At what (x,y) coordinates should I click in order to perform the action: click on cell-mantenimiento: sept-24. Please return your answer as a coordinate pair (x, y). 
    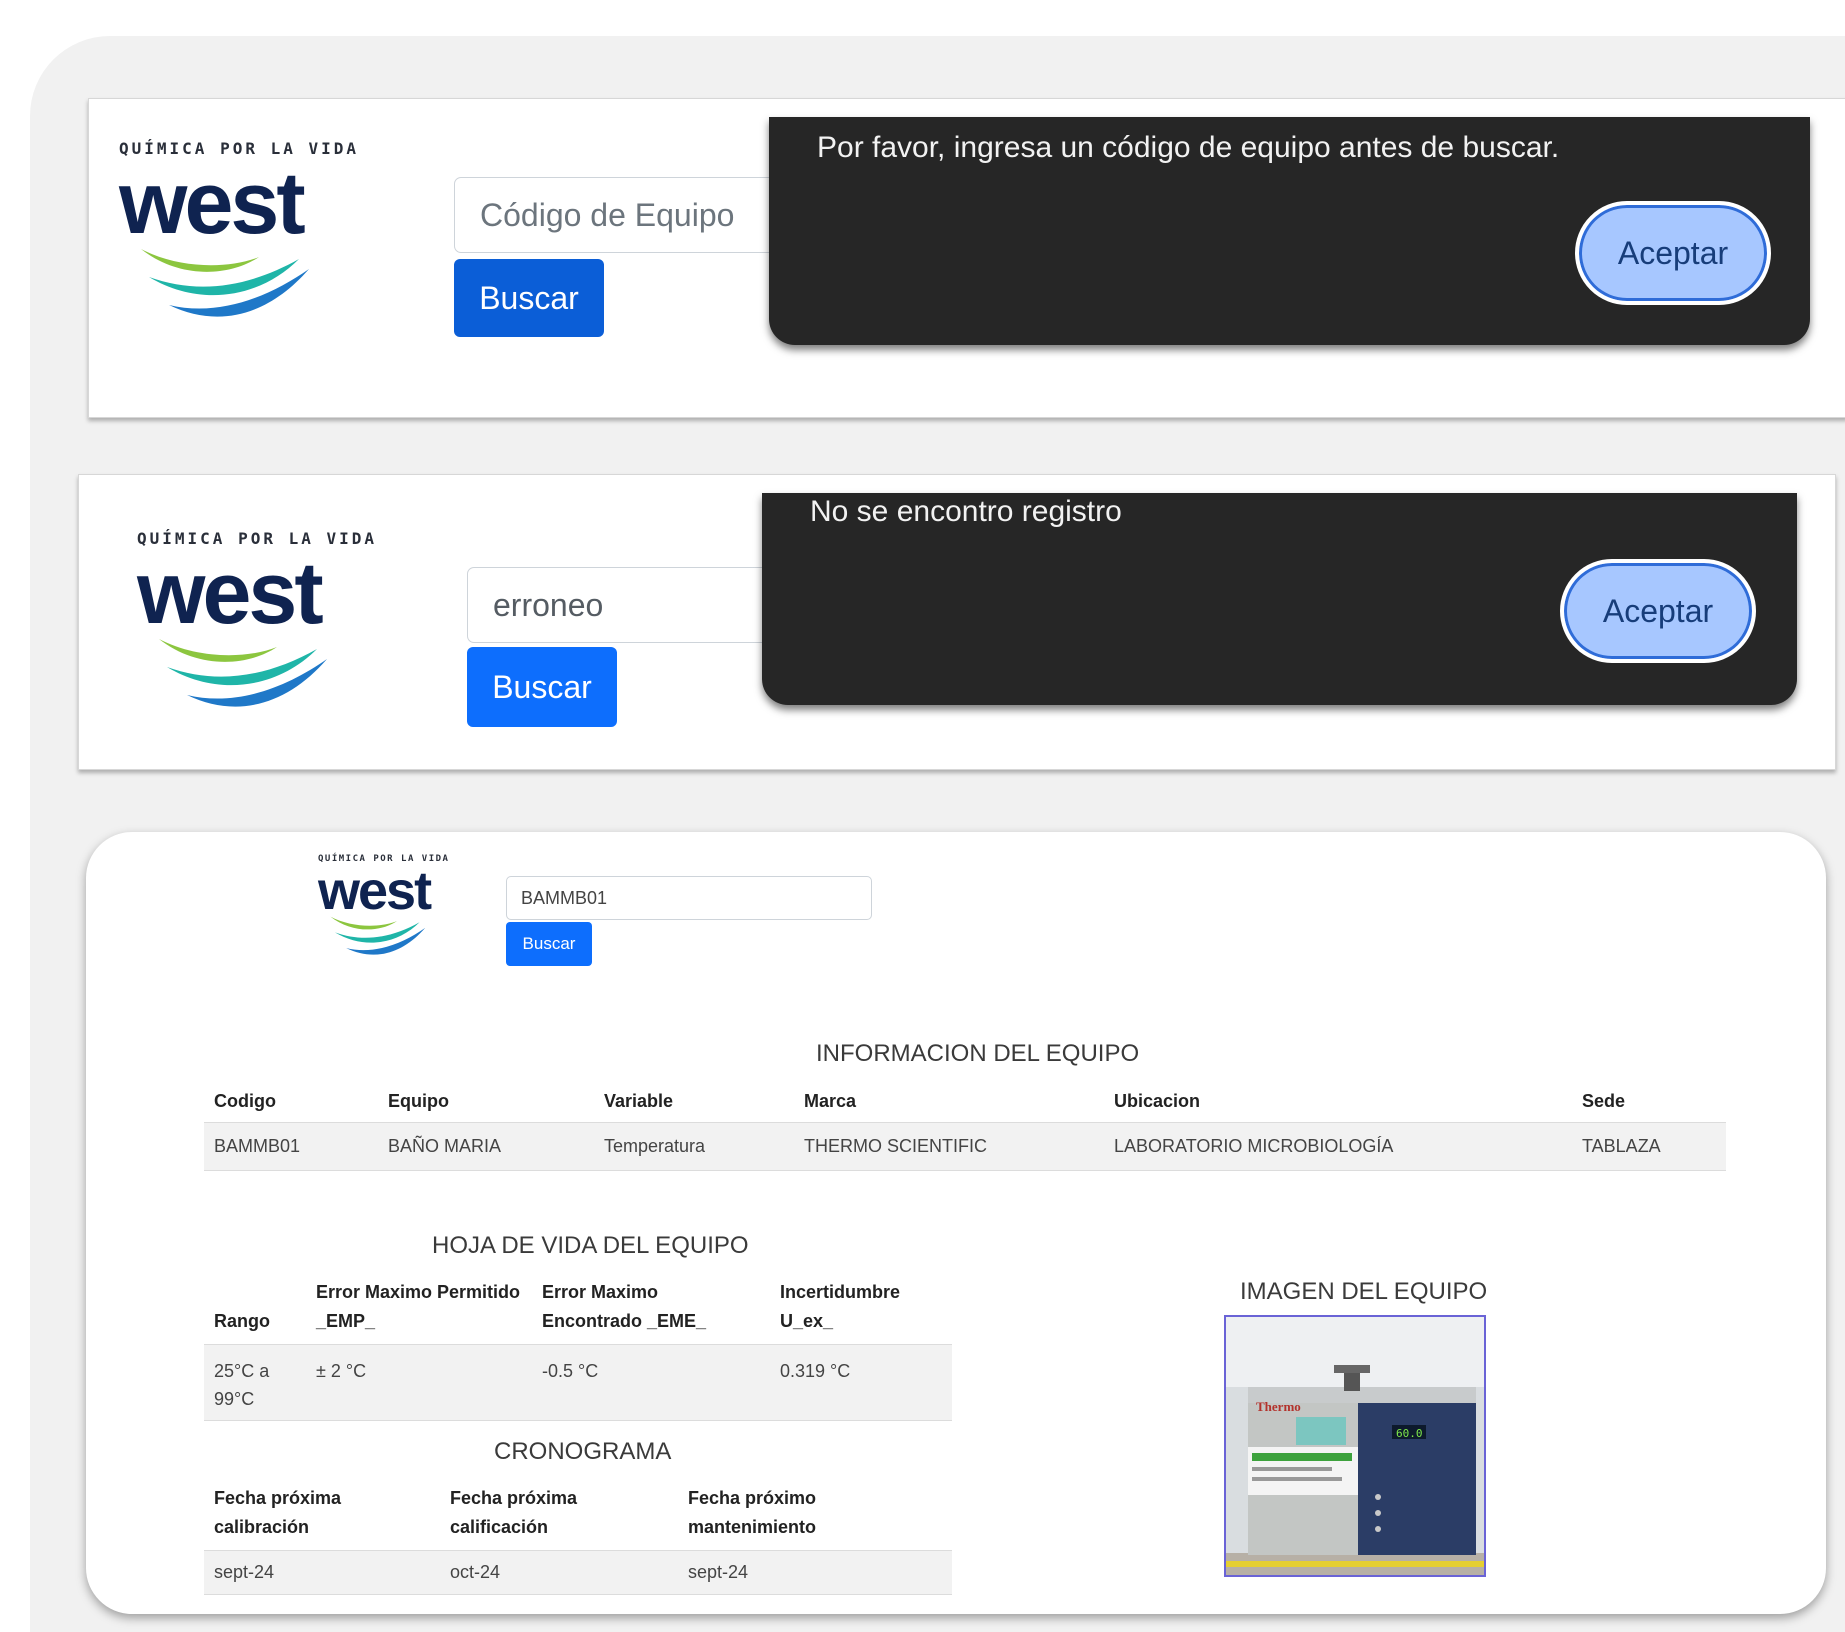
    Looking at the image, I should click on (718, 1572).